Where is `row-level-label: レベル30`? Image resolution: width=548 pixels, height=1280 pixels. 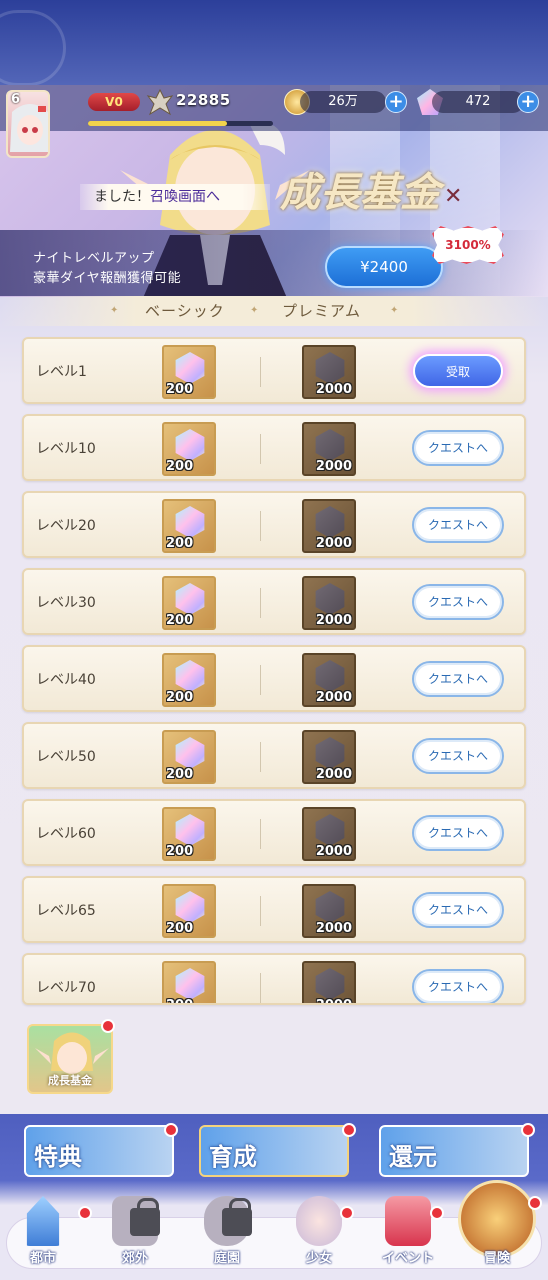 row-level-label: レベル30 is located at coordinates (66, 603).